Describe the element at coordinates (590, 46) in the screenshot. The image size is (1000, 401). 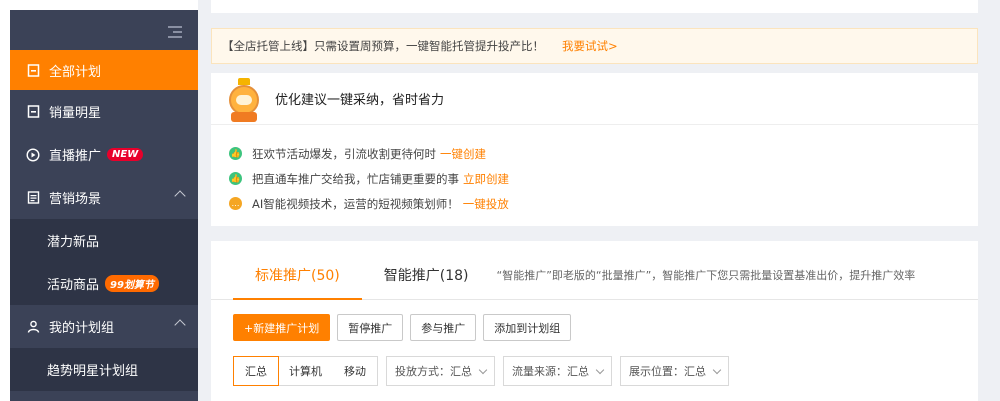
I see `notice-try-link: 我要试试>` at that location.